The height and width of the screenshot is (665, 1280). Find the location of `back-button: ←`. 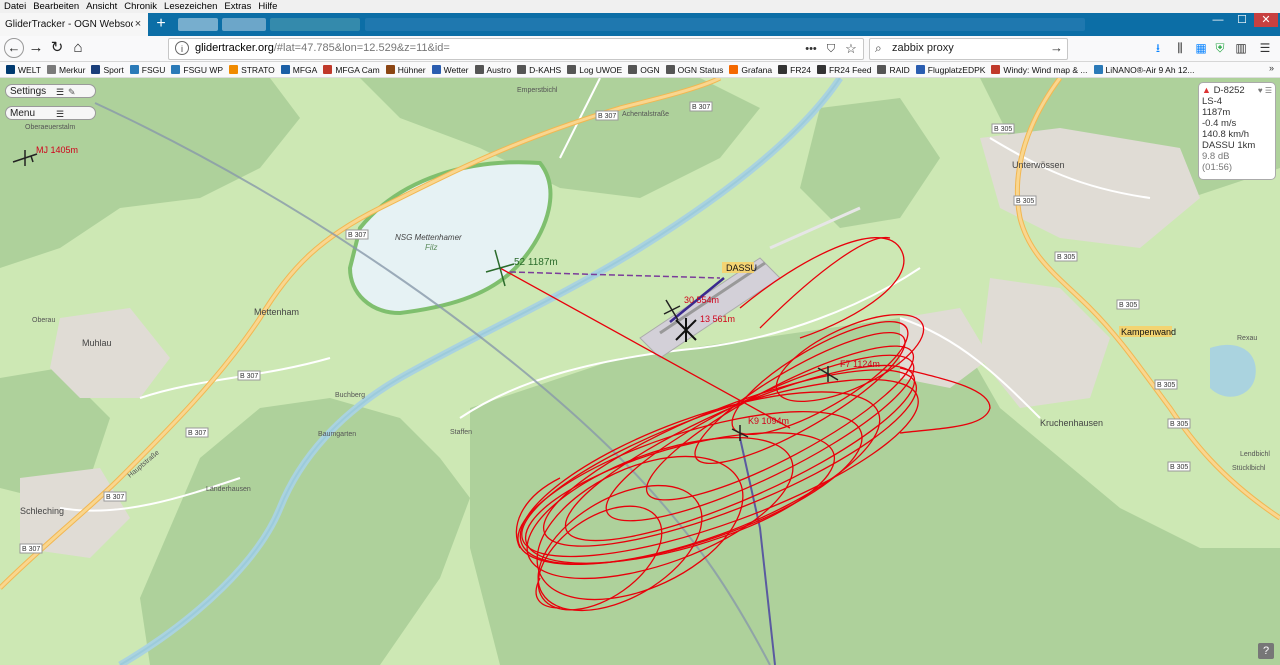

back-button: ← is located at coordinates (14, 48).